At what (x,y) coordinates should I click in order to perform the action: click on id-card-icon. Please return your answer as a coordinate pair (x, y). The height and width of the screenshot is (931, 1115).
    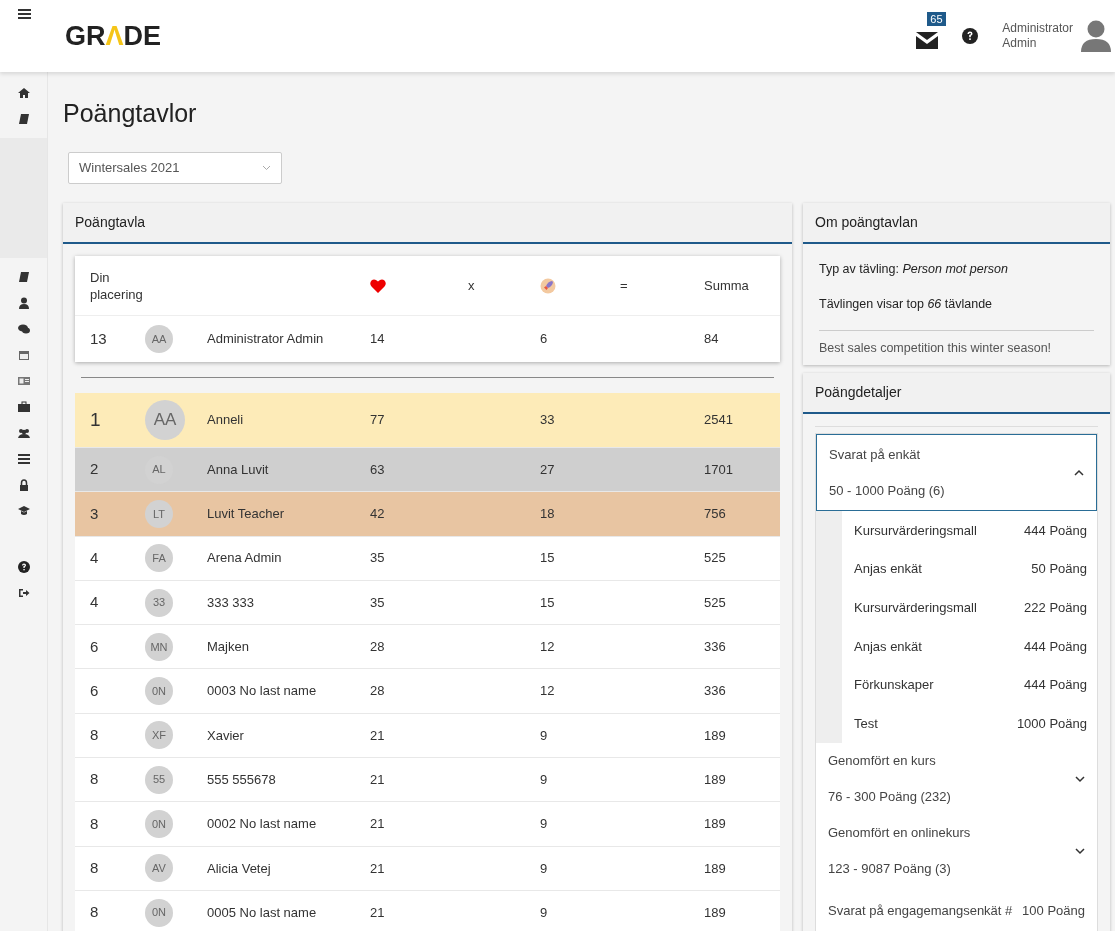
    Looking at the image, I should click on (23, 381).